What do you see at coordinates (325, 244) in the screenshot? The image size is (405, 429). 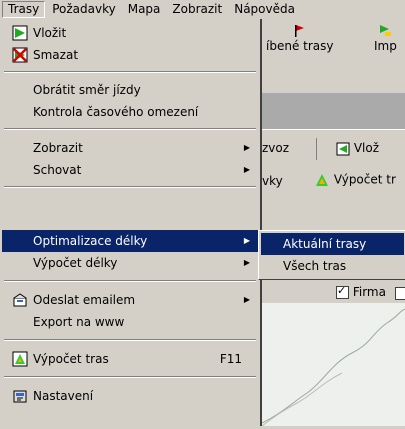 I see `submenu-label-aktualni: Aktuální trasy` at bounding box center [325, 244].